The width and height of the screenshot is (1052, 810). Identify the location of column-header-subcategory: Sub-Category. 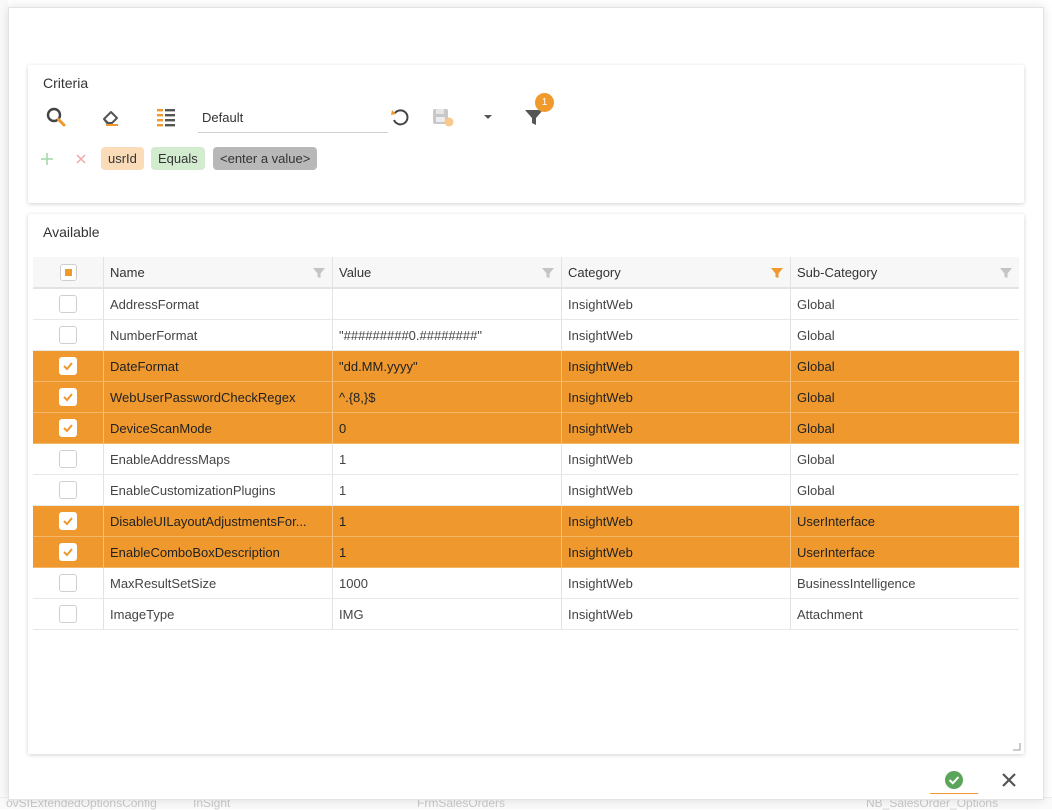
(904, 272).